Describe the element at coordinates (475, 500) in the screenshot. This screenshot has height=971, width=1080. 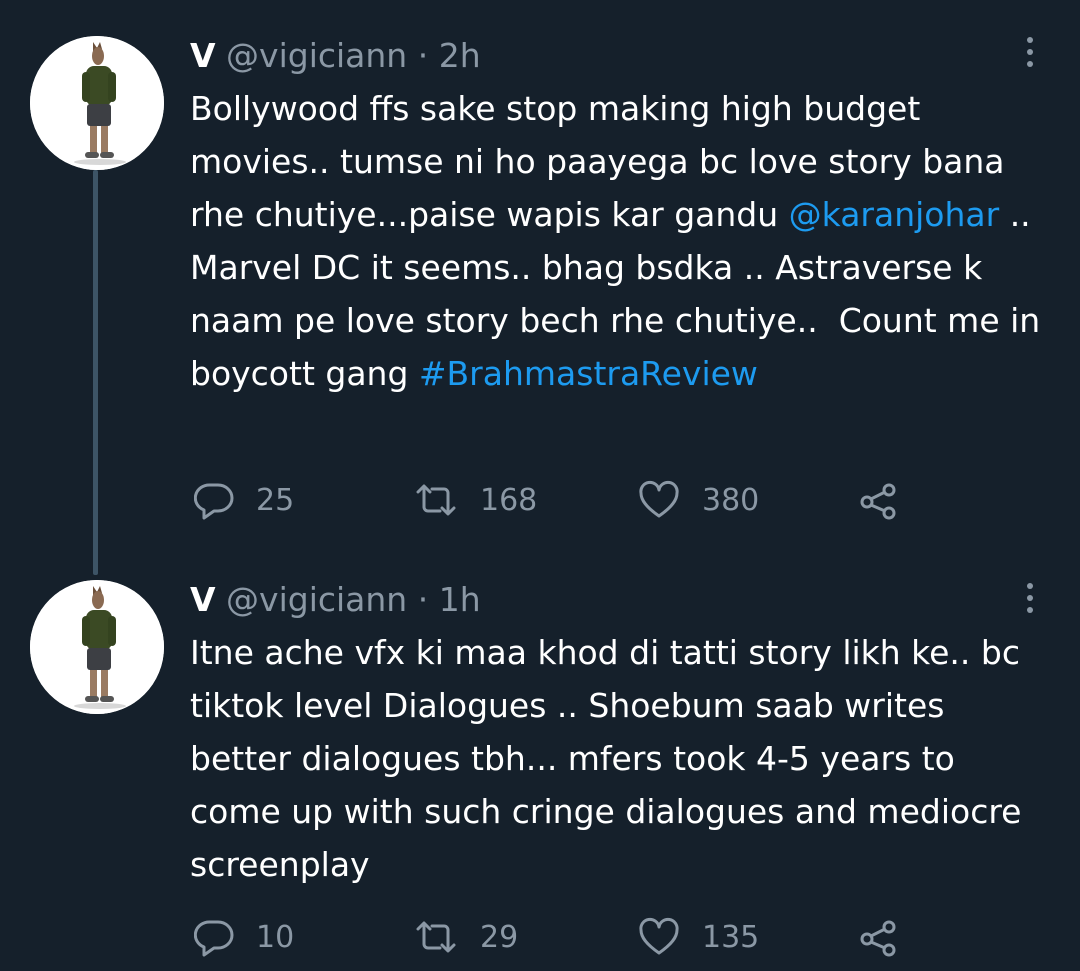
I see `retweet-button: 168` at that location.